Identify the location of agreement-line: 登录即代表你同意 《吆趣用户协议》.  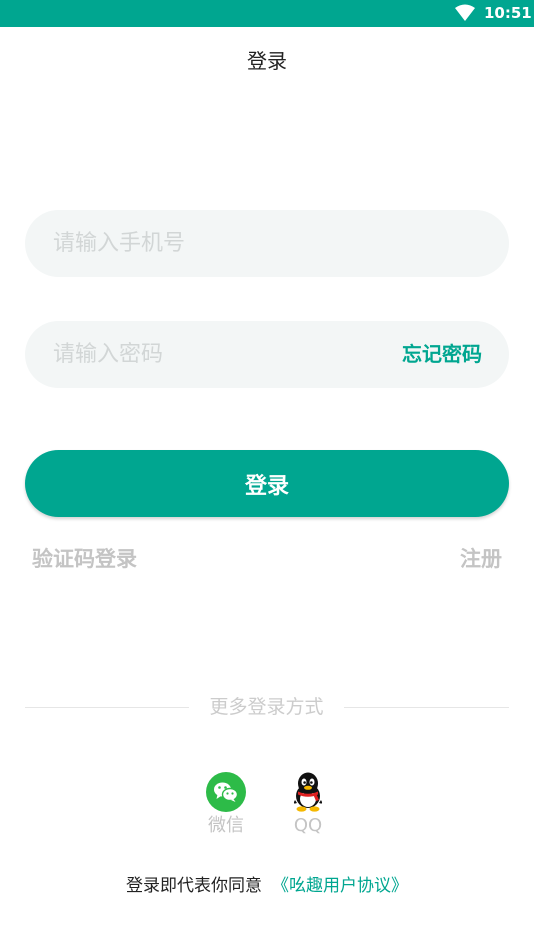
(267, 886).